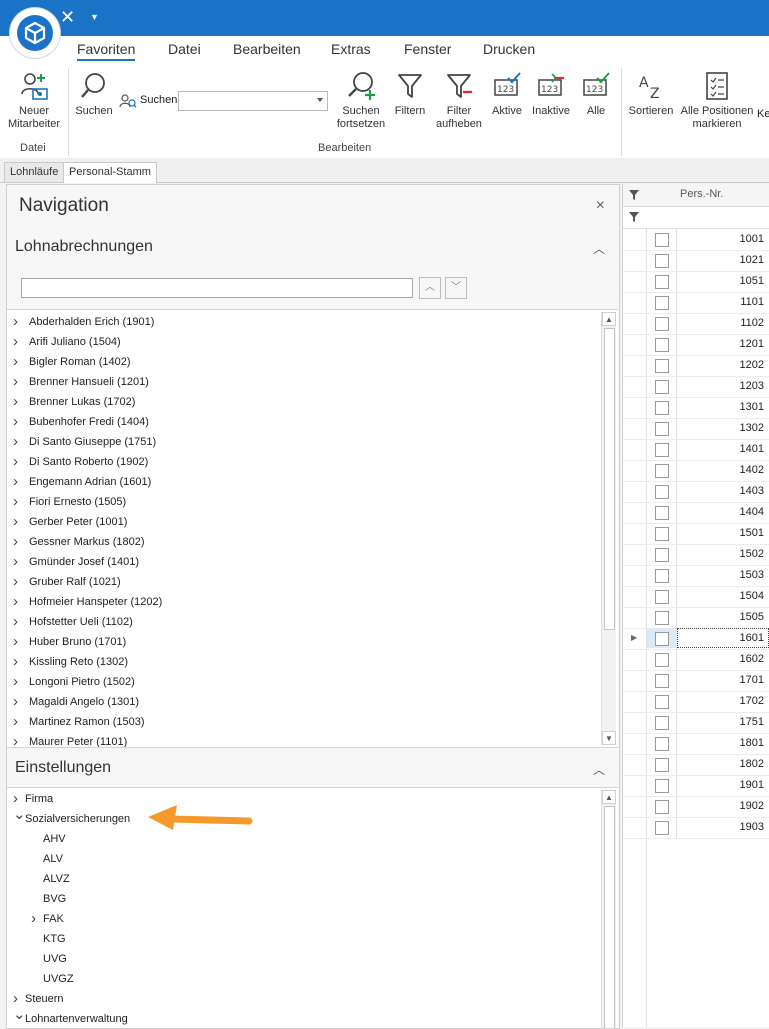  What do you see at coordinates (696, 744) in the screenshot?
I see `table-row: 1801` at bounding box center [696, 744].